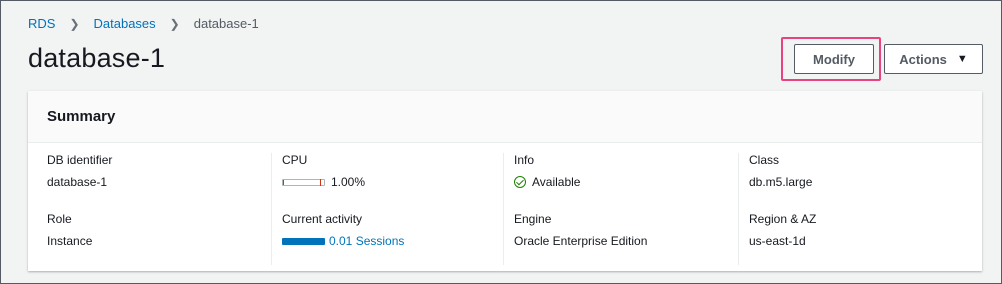  What do you see at coordinates (59, 219) in the screenshot?
I see `role-label: Role` at bounding box center [59, 219].